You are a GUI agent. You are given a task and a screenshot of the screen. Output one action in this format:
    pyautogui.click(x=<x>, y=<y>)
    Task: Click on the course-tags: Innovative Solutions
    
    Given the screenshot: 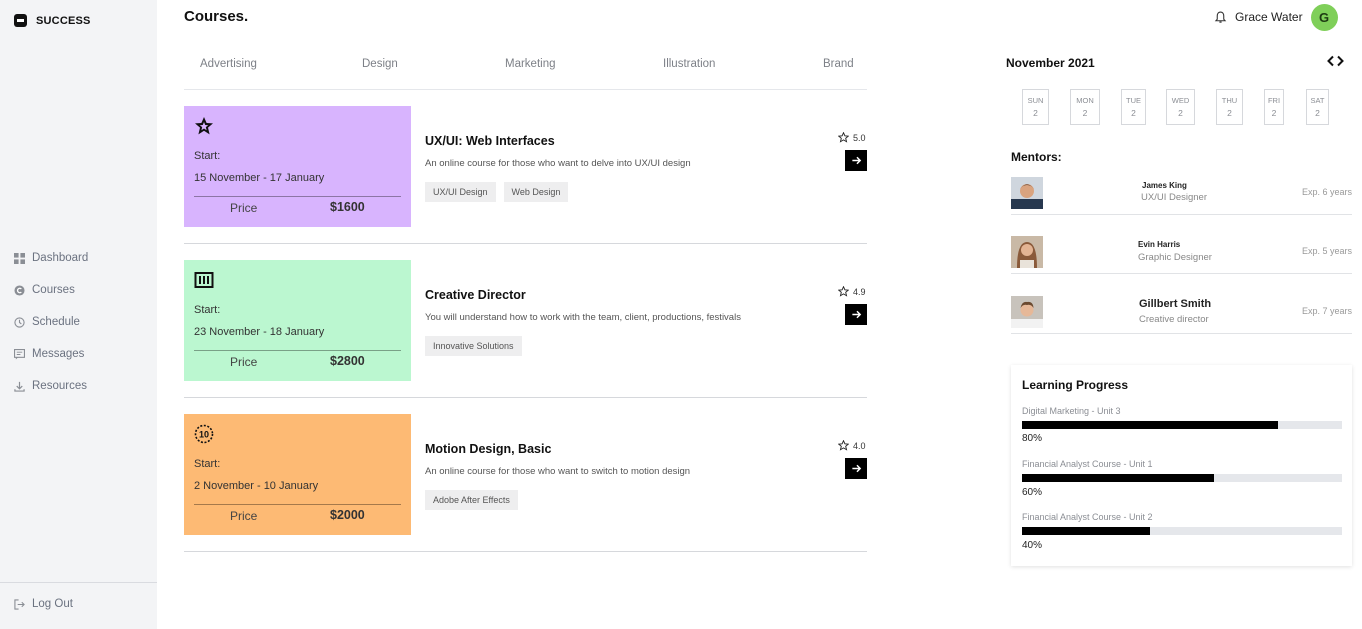 What is the action you would take?
    pyautogui.click(x=473, y=346)
    